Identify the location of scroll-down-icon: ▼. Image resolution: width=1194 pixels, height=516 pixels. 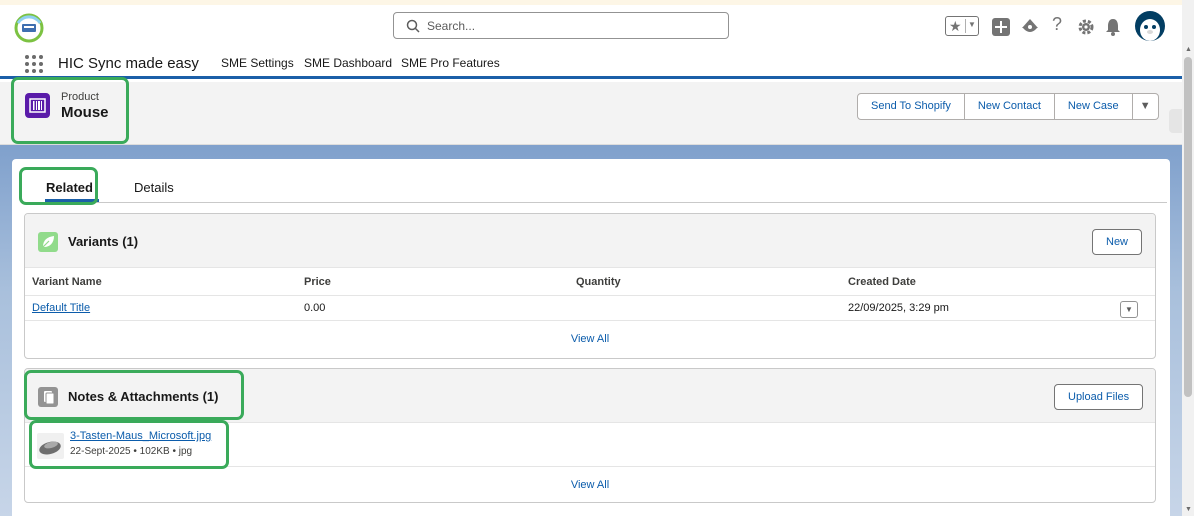
(1188, 509).